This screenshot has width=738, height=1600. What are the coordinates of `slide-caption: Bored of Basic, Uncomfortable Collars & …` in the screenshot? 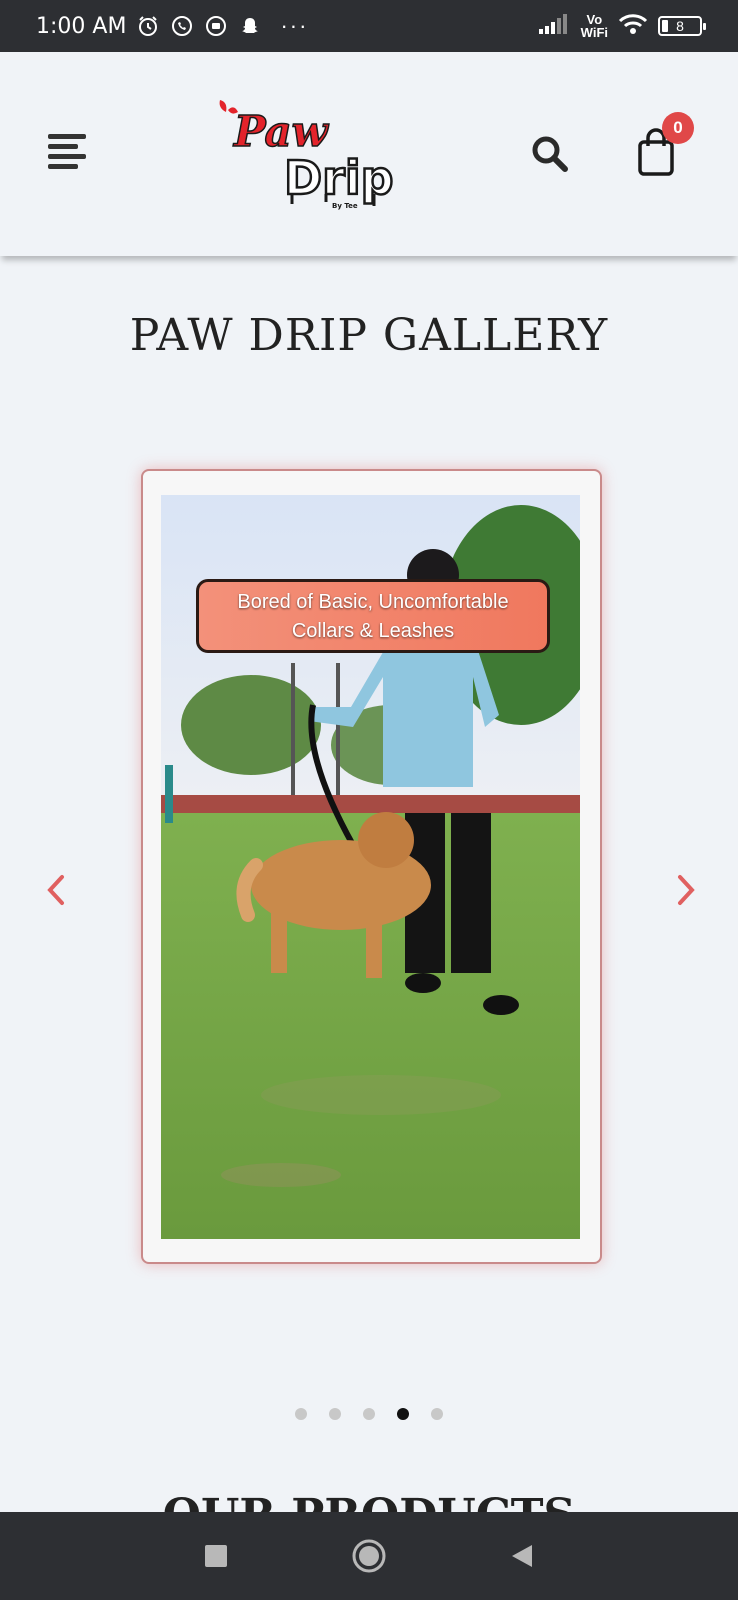 It's located at (373, 616).